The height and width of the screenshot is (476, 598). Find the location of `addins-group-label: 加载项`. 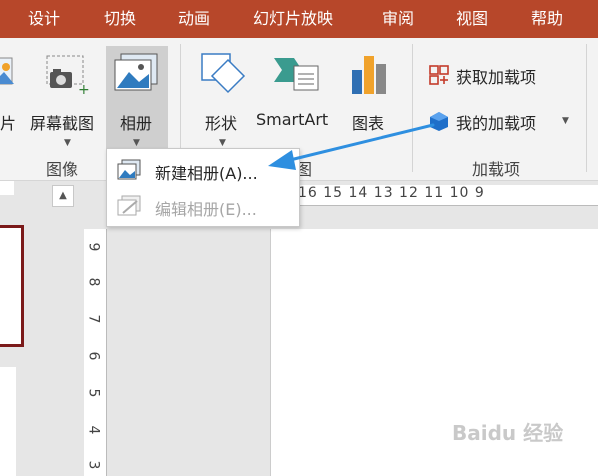

addins-group-label: 加载项 is located at coordinates (496, 169).